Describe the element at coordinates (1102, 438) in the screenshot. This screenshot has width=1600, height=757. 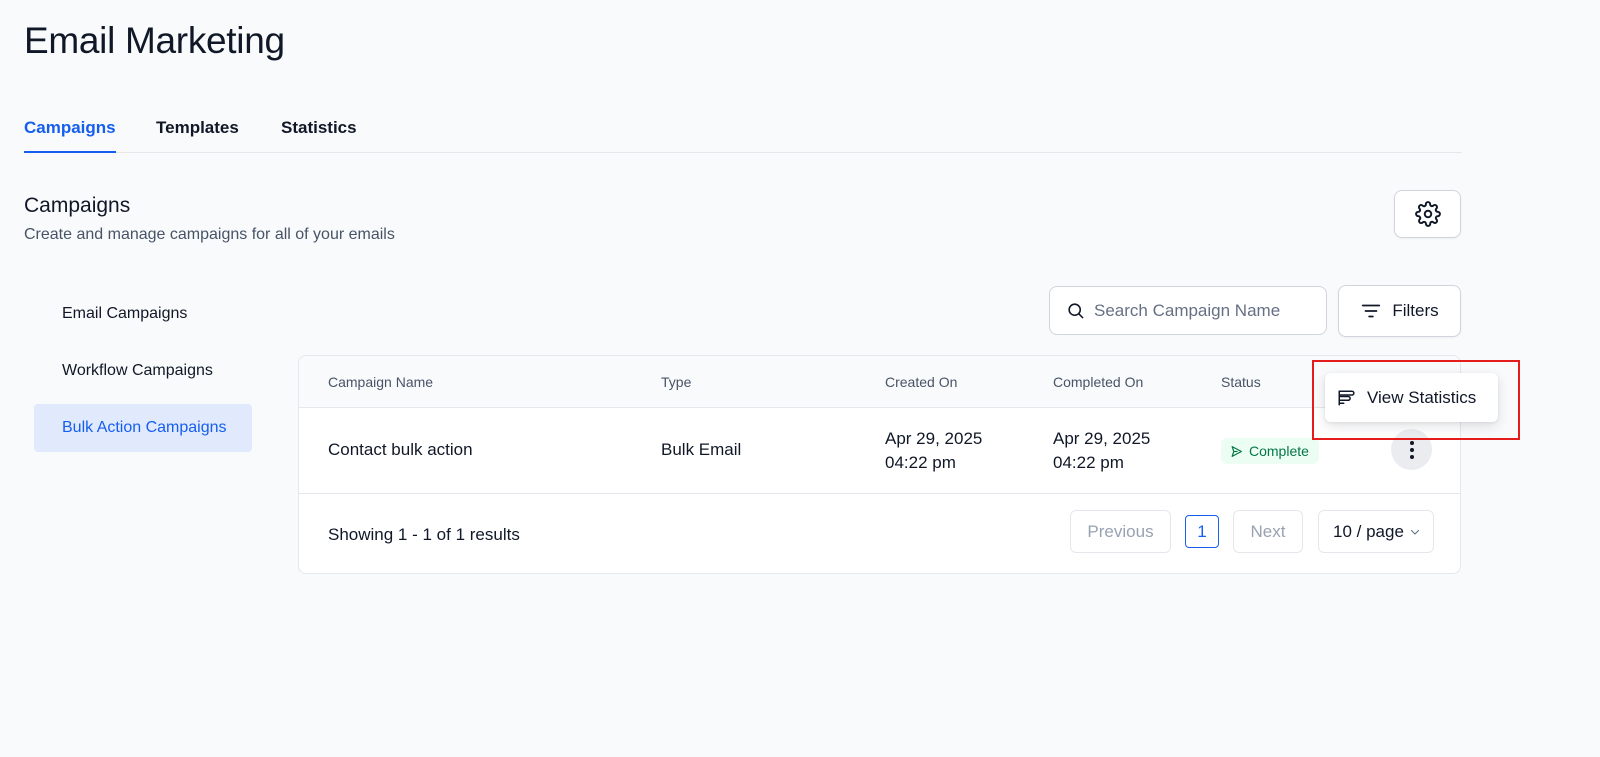
I see `completed-date: Apr 29, 2025` at that location.